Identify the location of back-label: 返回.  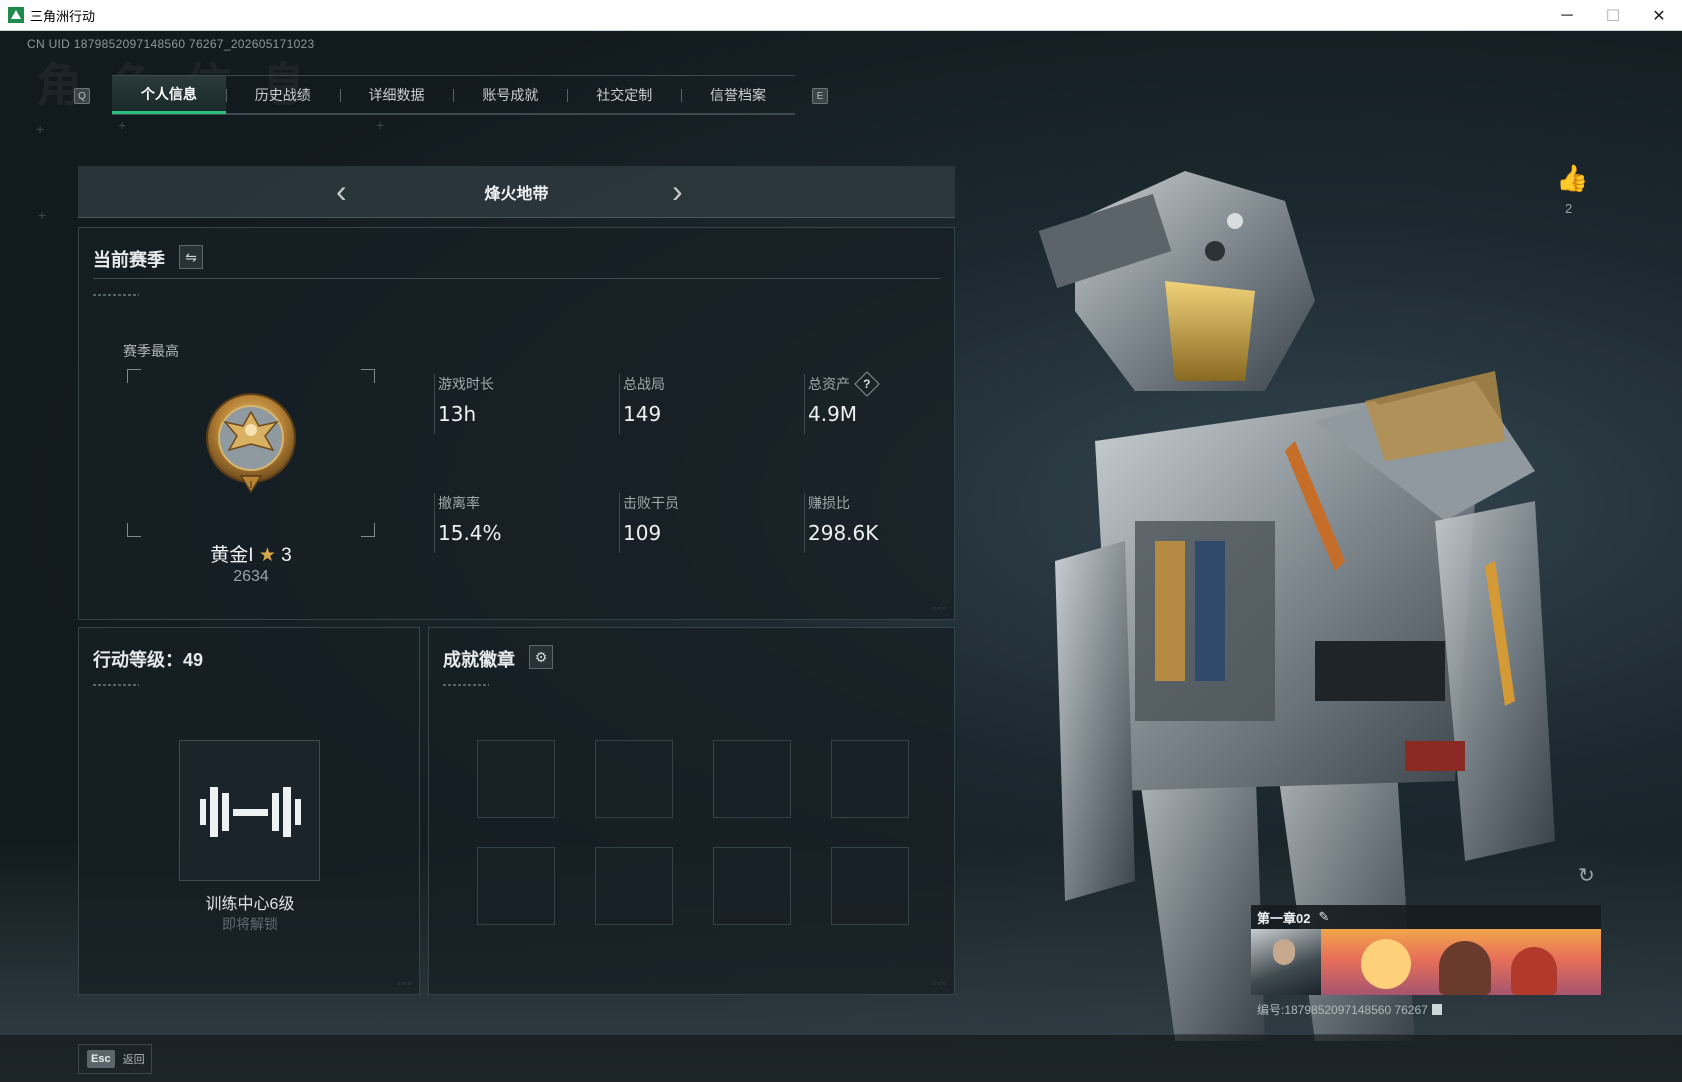
(133, 1060).